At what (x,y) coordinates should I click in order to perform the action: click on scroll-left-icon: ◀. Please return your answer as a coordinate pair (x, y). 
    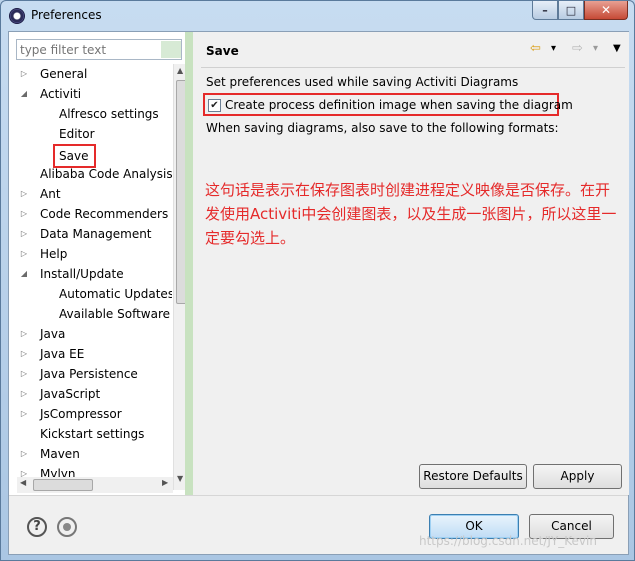
    Looking at the image, I should click on (23, 482).